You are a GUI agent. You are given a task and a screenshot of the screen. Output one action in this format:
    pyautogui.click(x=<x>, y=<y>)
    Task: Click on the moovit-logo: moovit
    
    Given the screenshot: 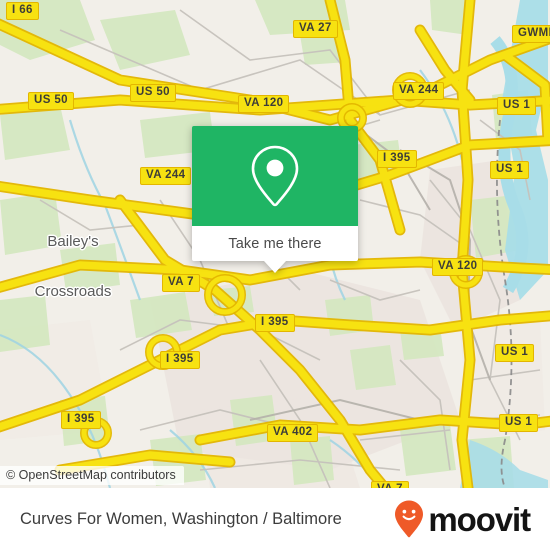 What is the action you would take?
    pyautogui.click(x=462, y=519)
    